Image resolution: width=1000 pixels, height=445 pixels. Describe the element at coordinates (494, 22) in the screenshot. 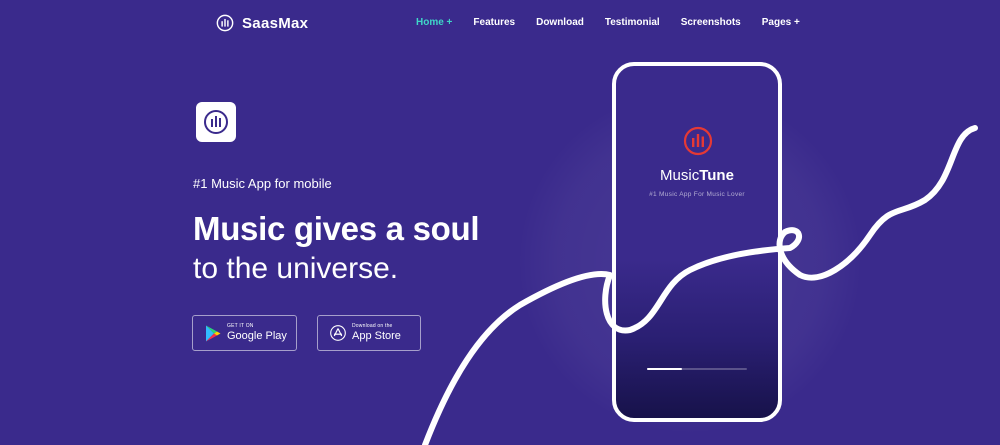

I see `nav-item-features: Features` at that location.